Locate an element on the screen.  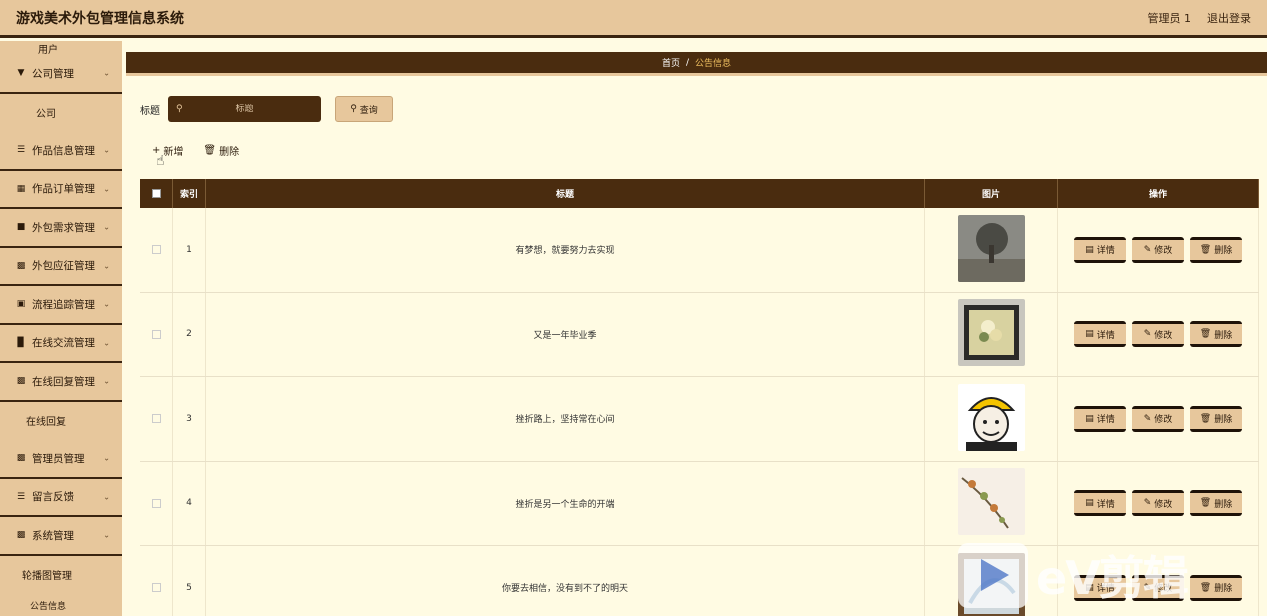
sidebar-group-company: ▼ 公司管理 ⌄ is located at coordinates (61, 74).